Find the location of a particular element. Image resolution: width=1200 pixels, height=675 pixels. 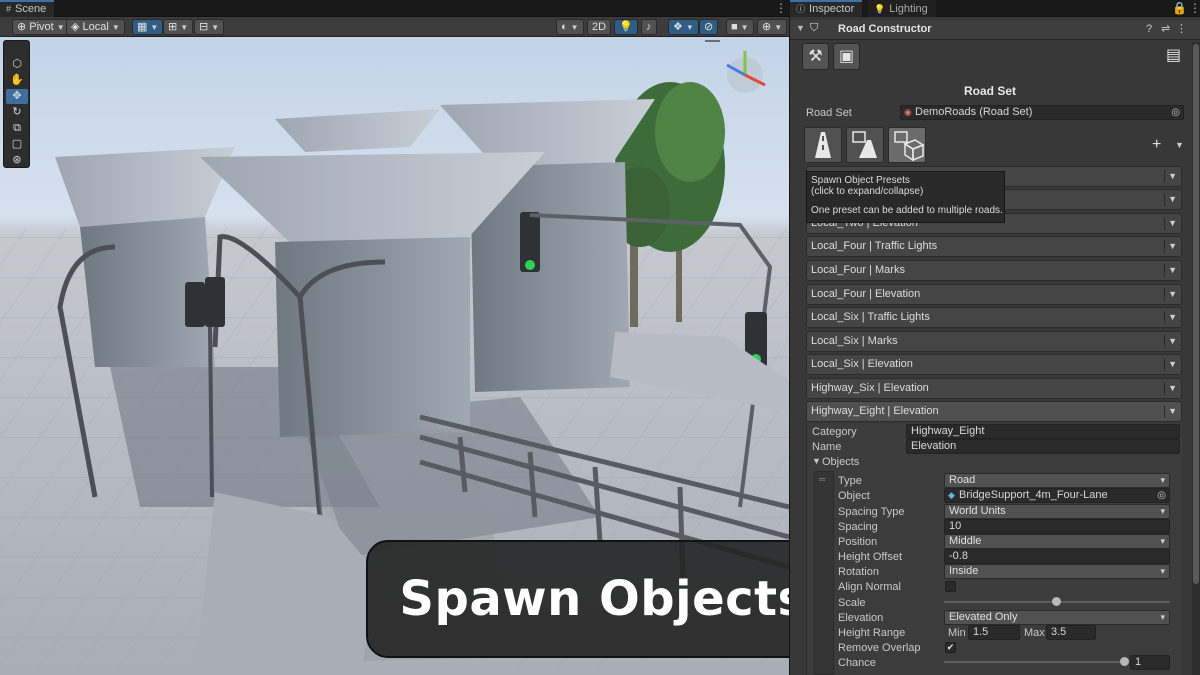

inspector-scrollbar is located at coordinates (1196, 358).